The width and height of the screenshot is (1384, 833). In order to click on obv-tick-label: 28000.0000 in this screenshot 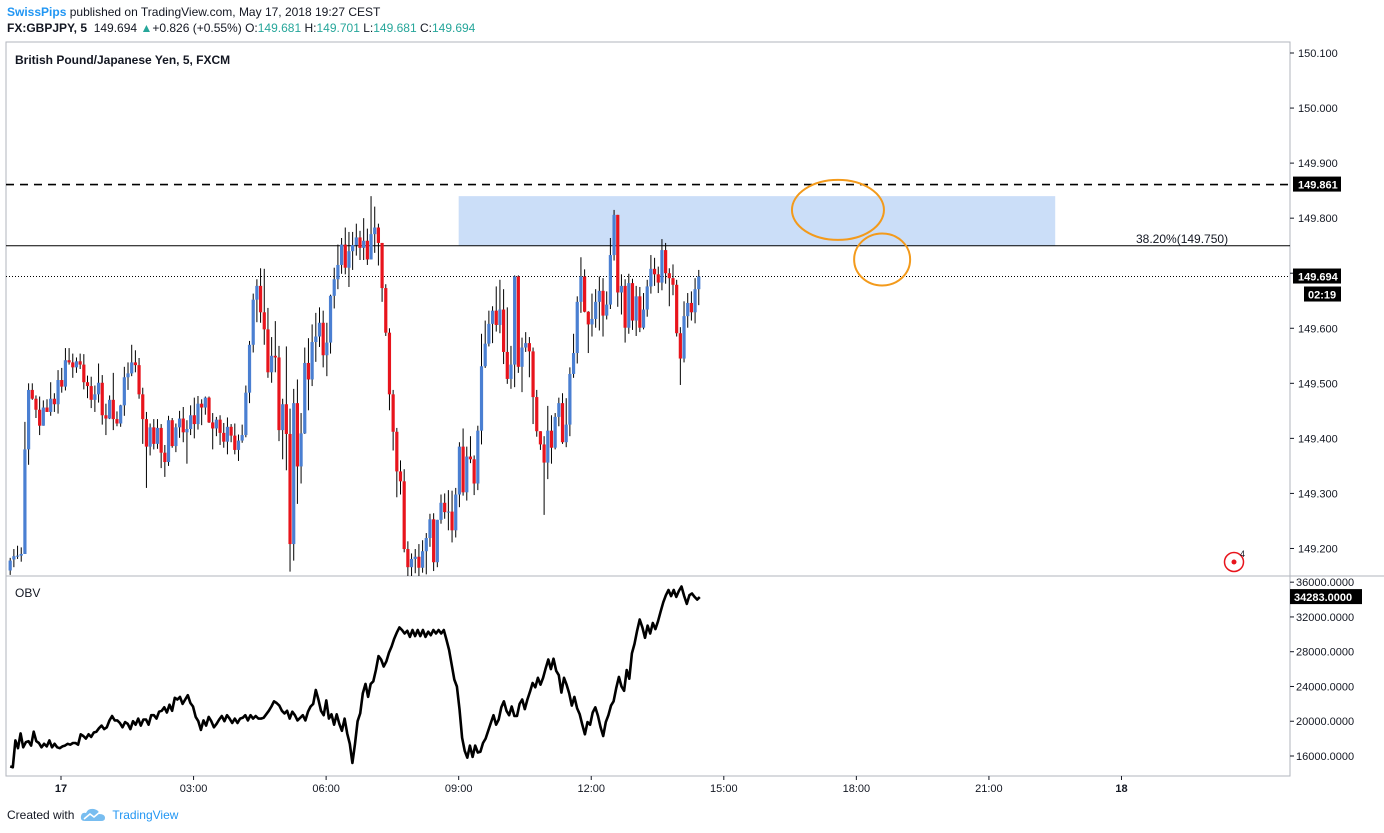, I will do `click(1325, 653)`.